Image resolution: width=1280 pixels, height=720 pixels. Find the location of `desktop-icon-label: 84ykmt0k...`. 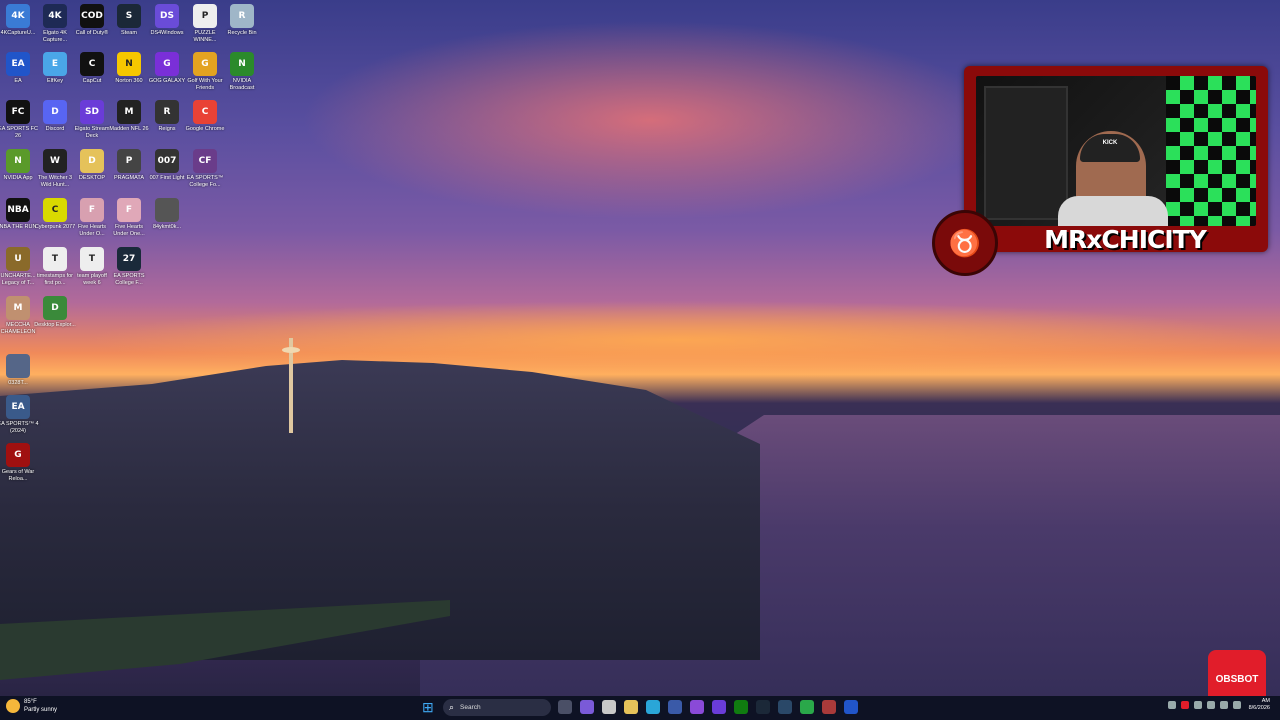

desktop-icon-label: 84ykmt0k... is located at coordinates (167, 227).